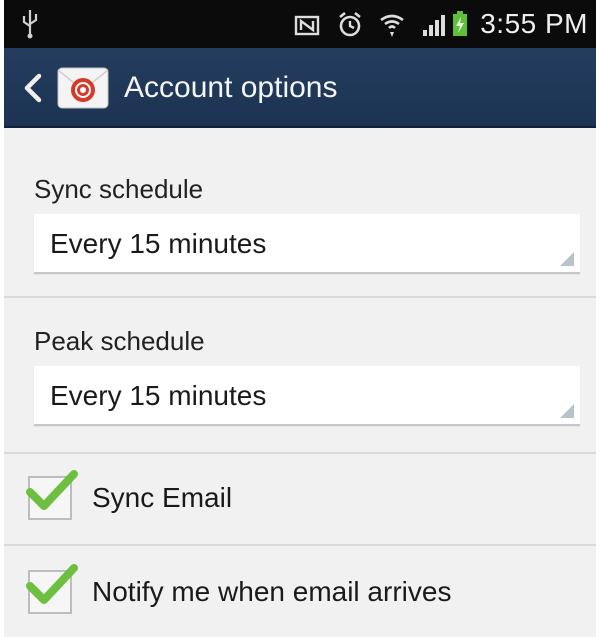 Image resolution: width=600 pixels, height=637 pixels. I want to click on back-chevron-icon, so click(33, 88).